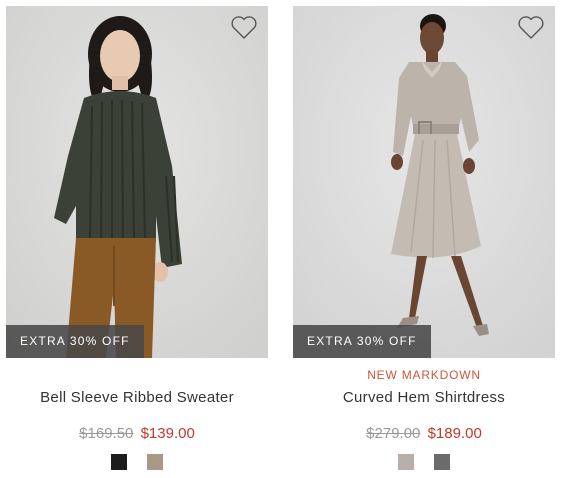 Image resolution: width=565 pixels, height=478 pixels. I want to click on markdown-label: NEW MARKDOWN, so click(424, 375).